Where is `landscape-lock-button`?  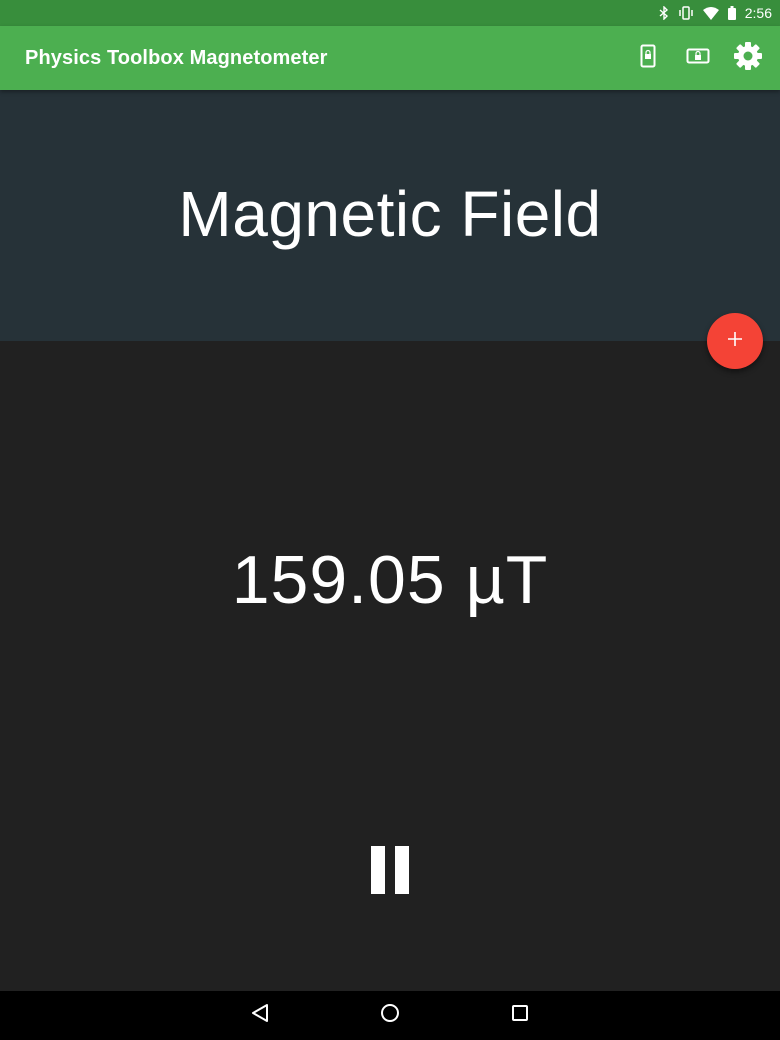 landscape-lock-button is located at coordinates (698, 58).